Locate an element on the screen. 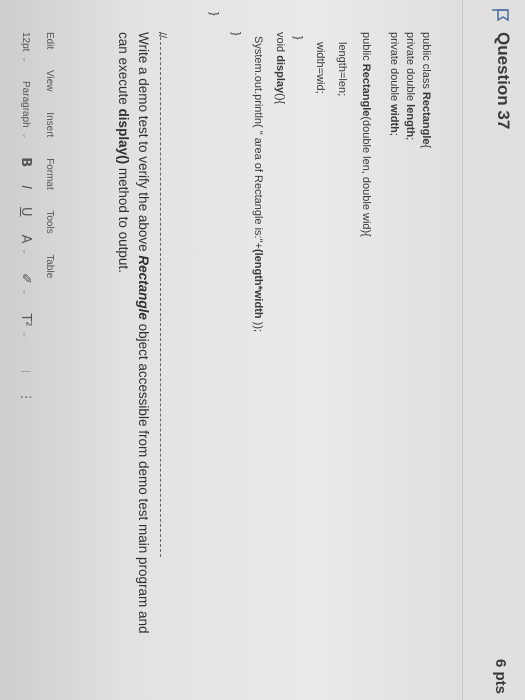 This screenshot has width=525, height=700. code-line-assign-width: width=wid; is located at coordinates (320, 68).